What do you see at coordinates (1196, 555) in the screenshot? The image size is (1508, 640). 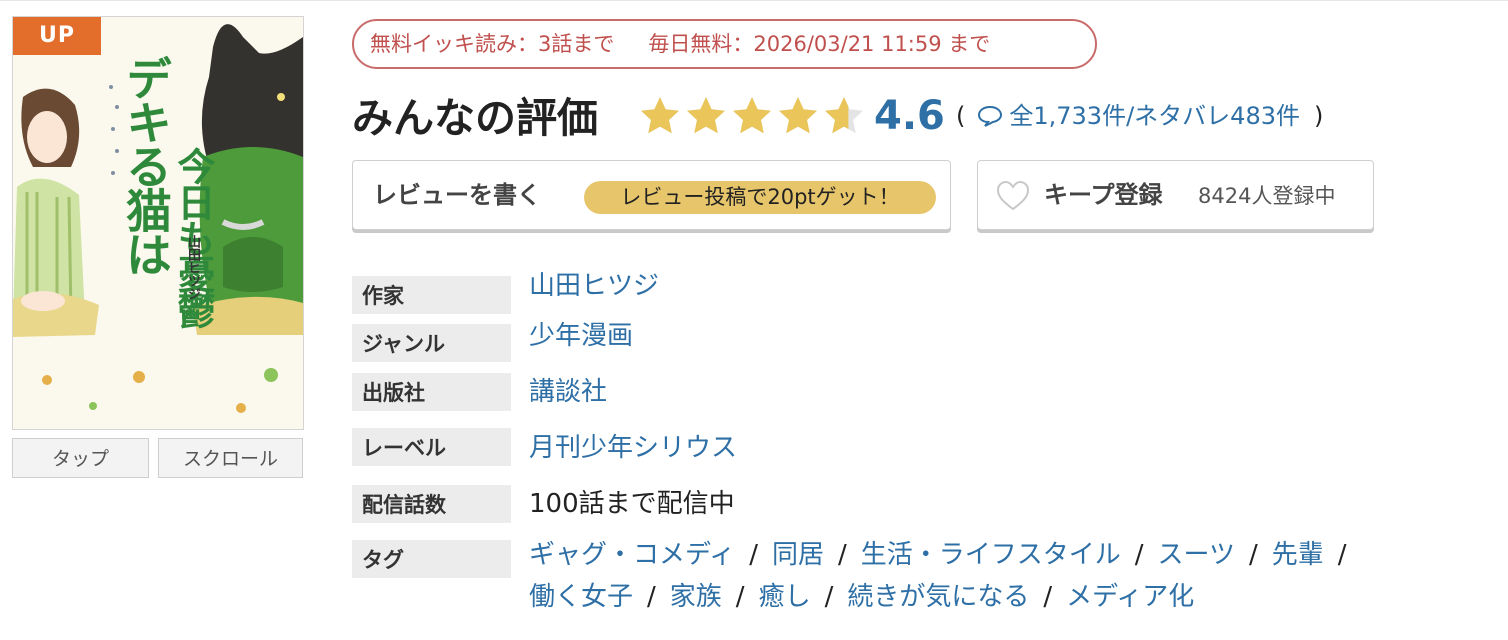 I see `tag-link: スーツ` at bounding box center [1196, 555].